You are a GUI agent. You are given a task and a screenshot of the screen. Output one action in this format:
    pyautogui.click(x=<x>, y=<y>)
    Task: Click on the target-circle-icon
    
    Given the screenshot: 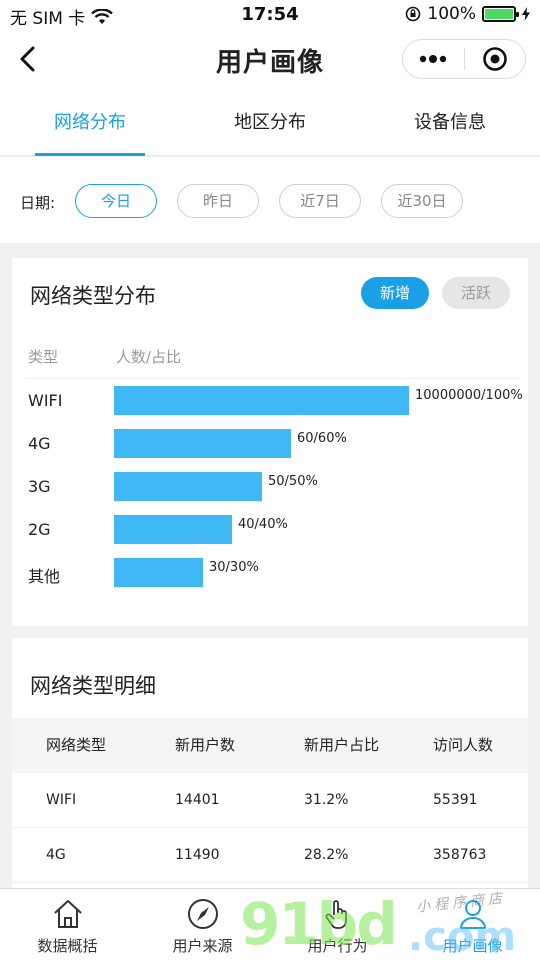 What is the action you would take?
    pyautogui.click(x=494, y=59)
    